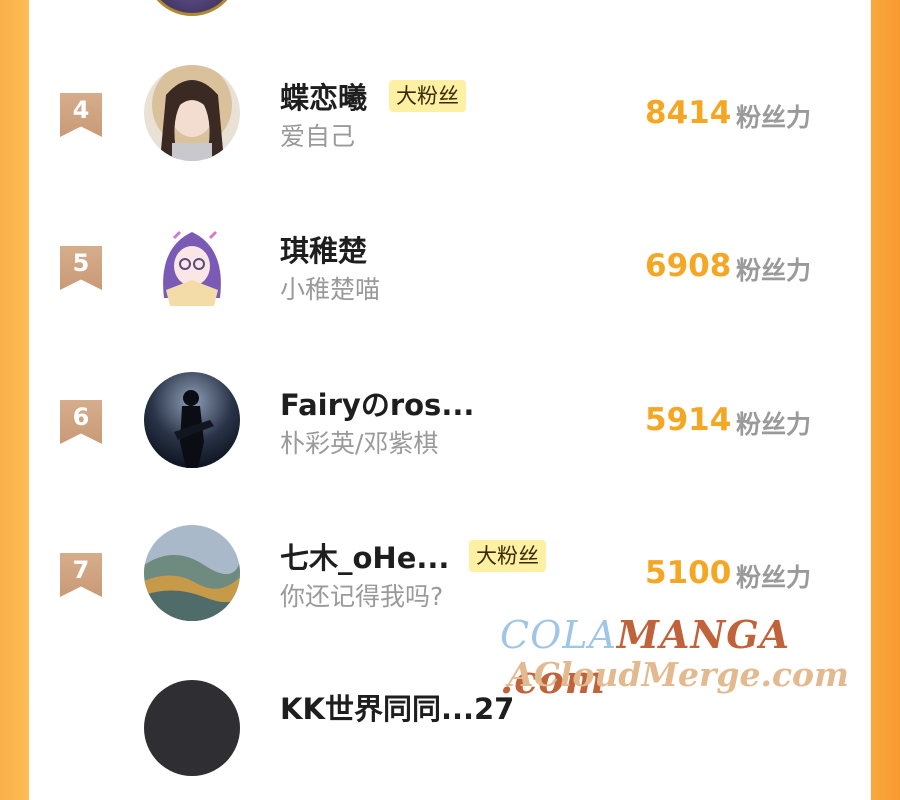 The width and height of the screenshot is (900, 800). I want to click on rank-number: 6, so click(81, 417).